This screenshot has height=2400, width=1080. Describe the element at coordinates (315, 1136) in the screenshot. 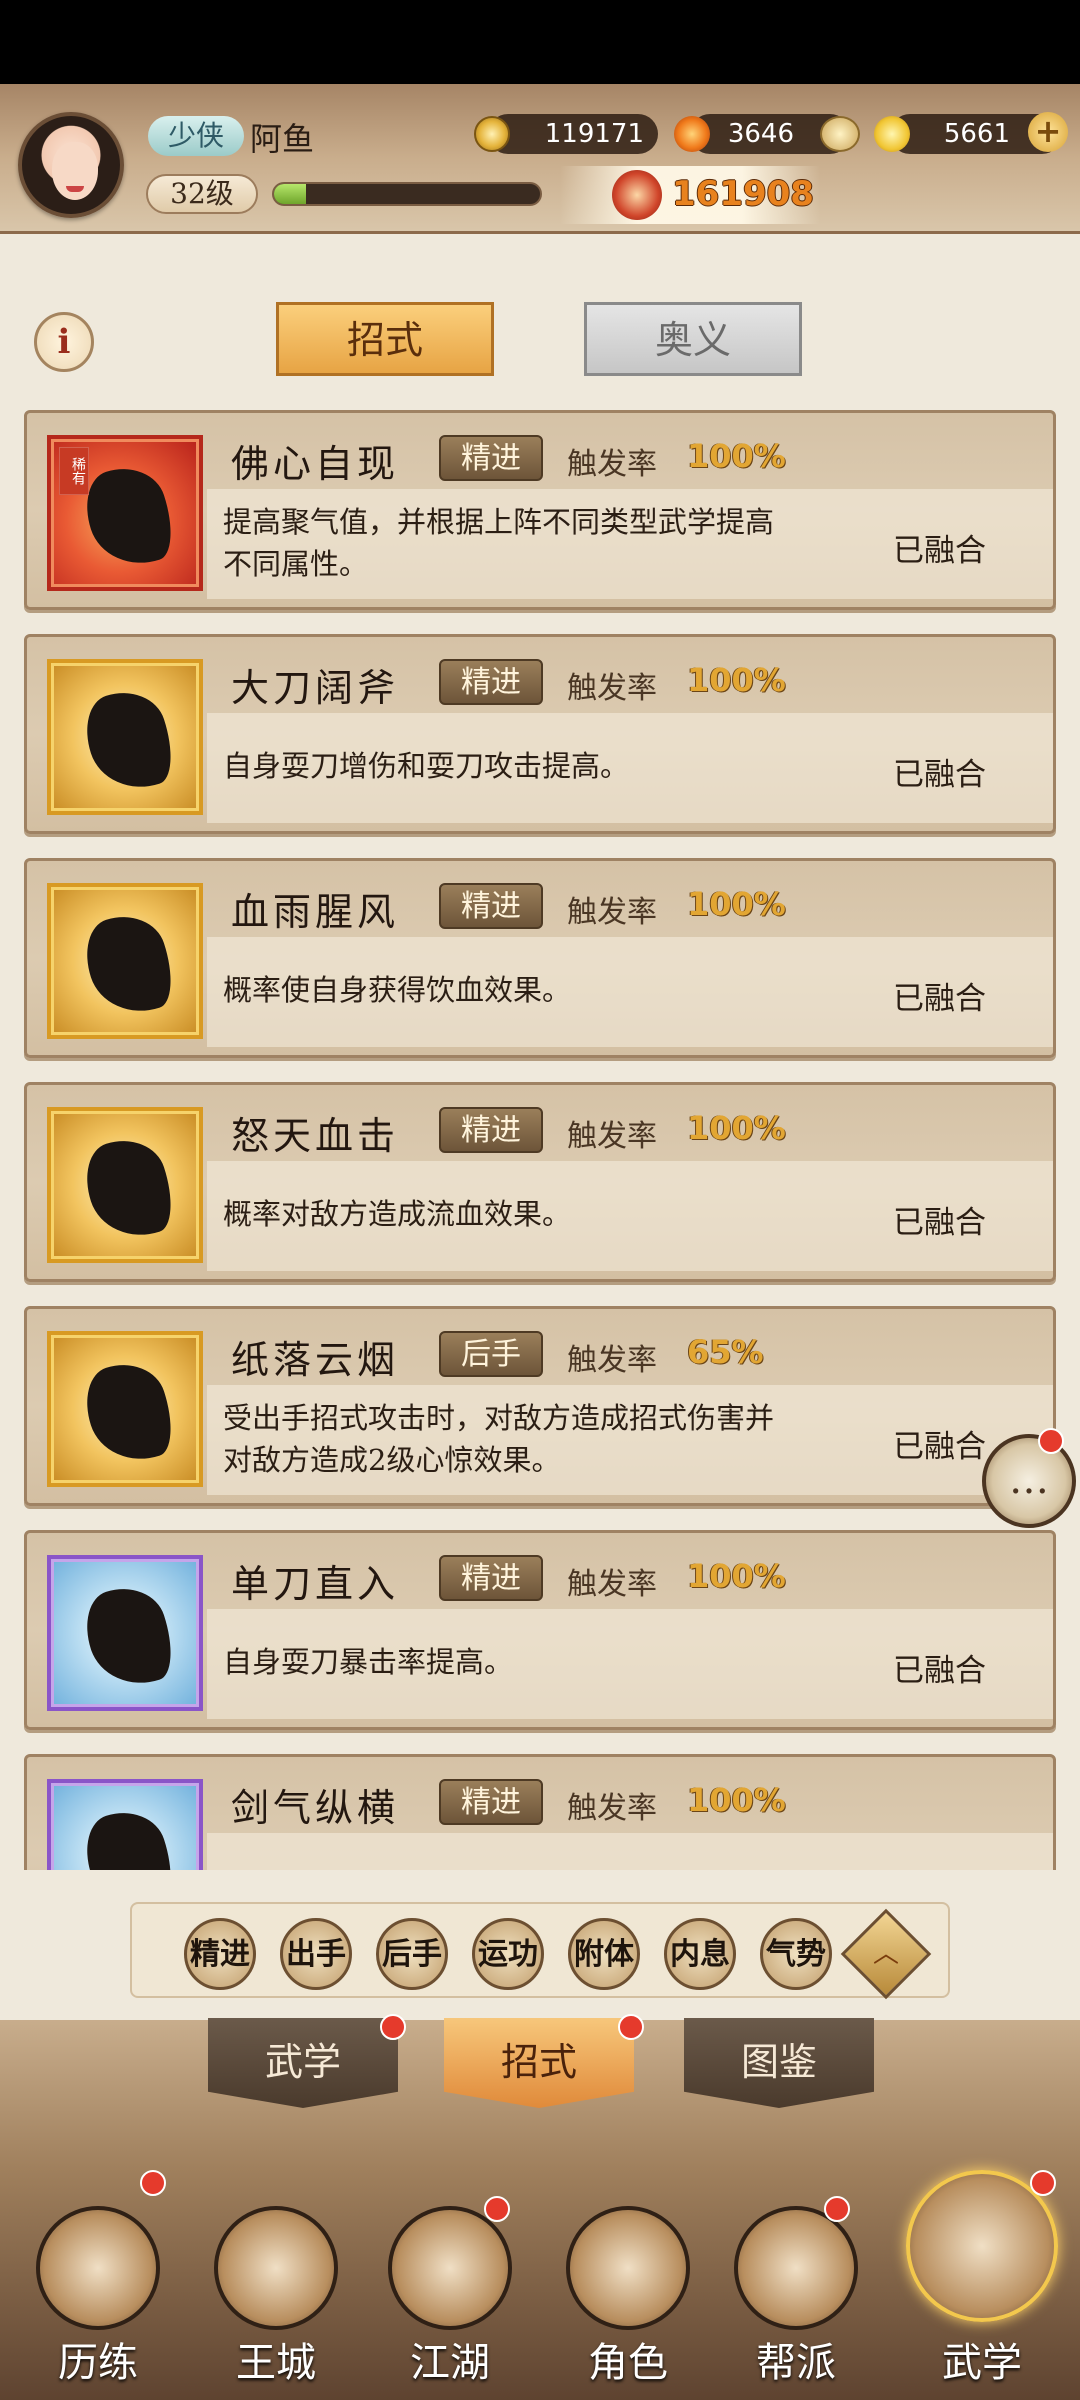

I see `skill-name: 怒天血击` at that location.